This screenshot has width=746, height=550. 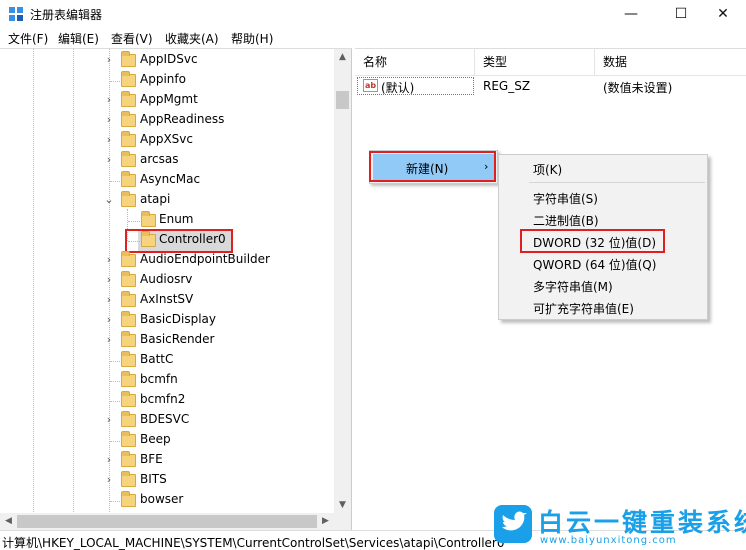 I want to click on menu-favorites: 收藏夹(A), so click(x=192, y=38).